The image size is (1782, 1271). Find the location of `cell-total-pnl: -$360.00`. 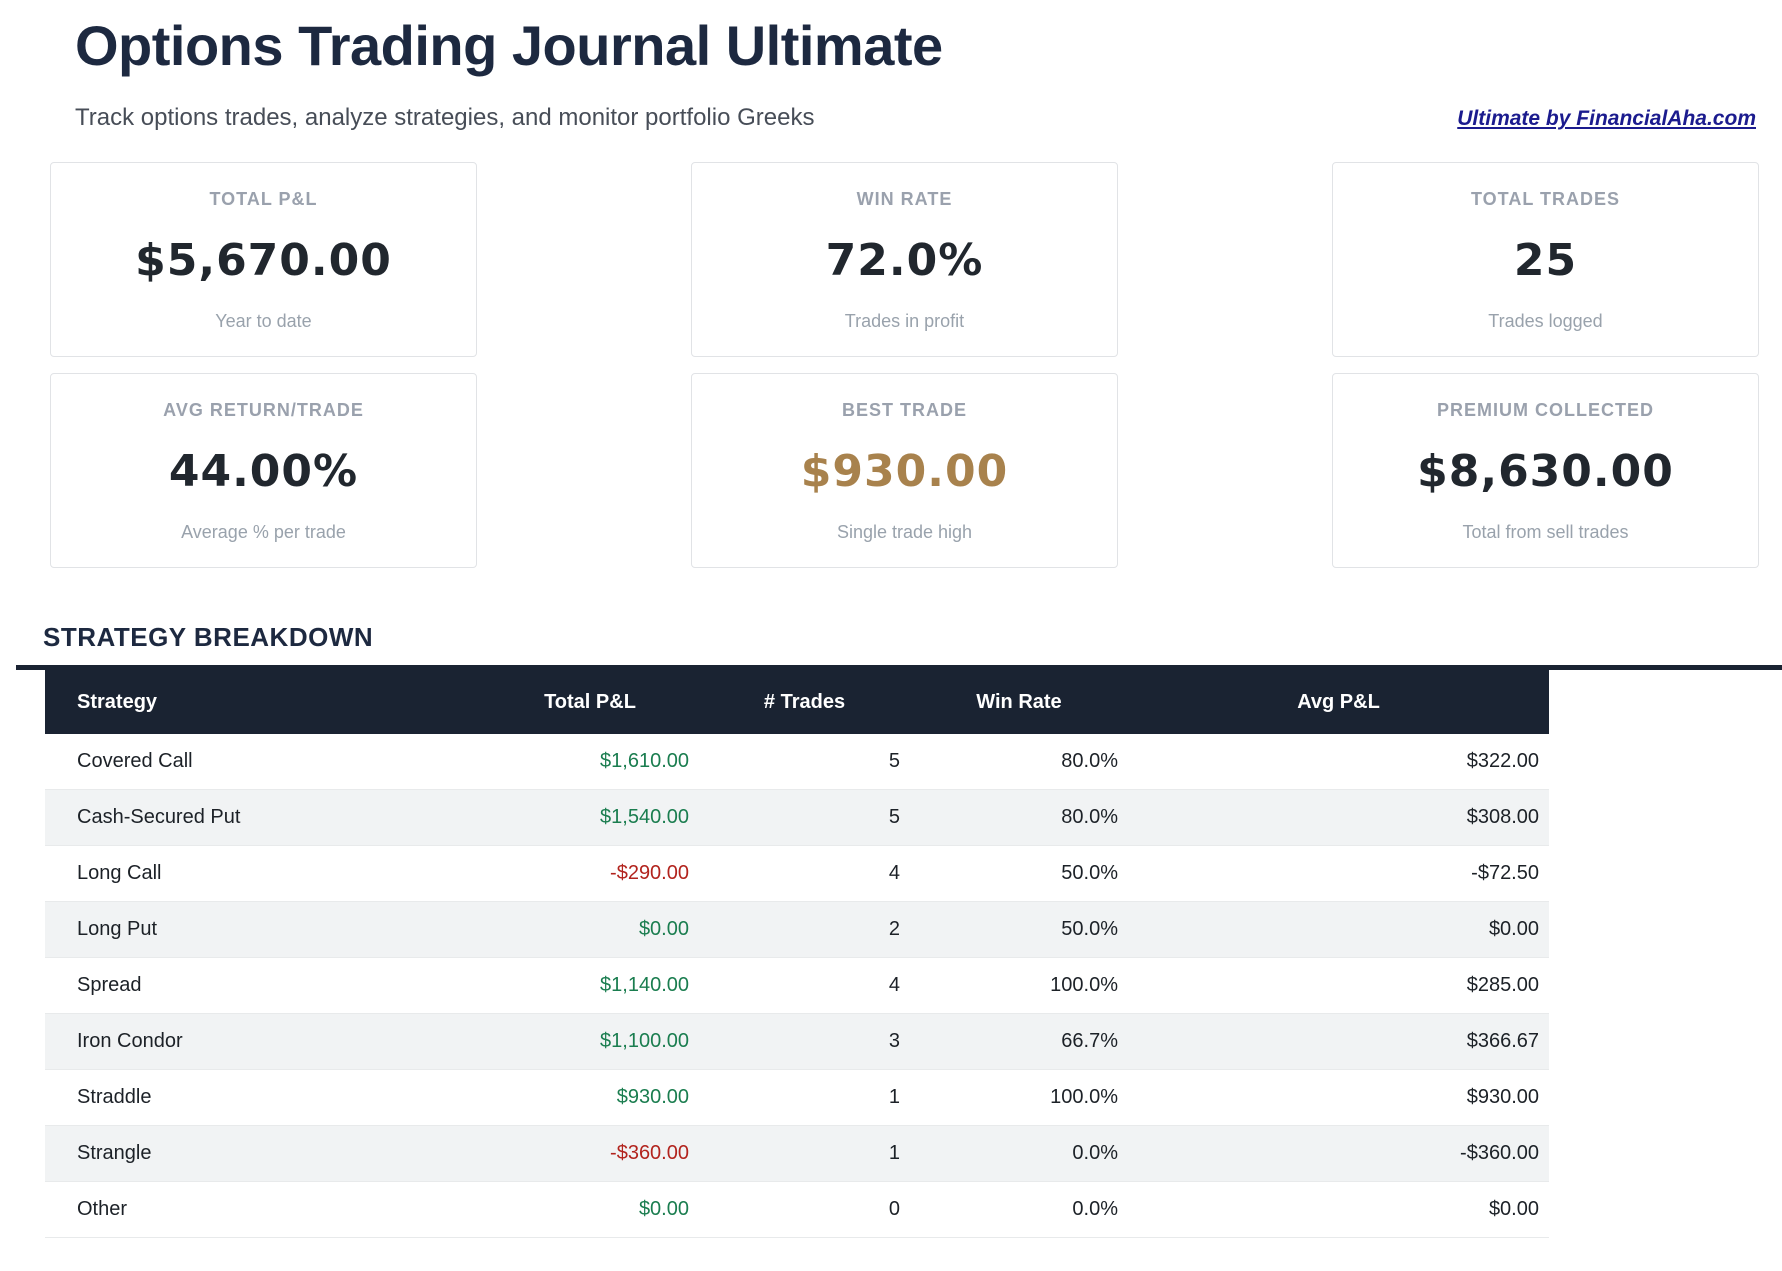

cell-total-pnl: -$360.00 is located at coordinates (649, 1153).